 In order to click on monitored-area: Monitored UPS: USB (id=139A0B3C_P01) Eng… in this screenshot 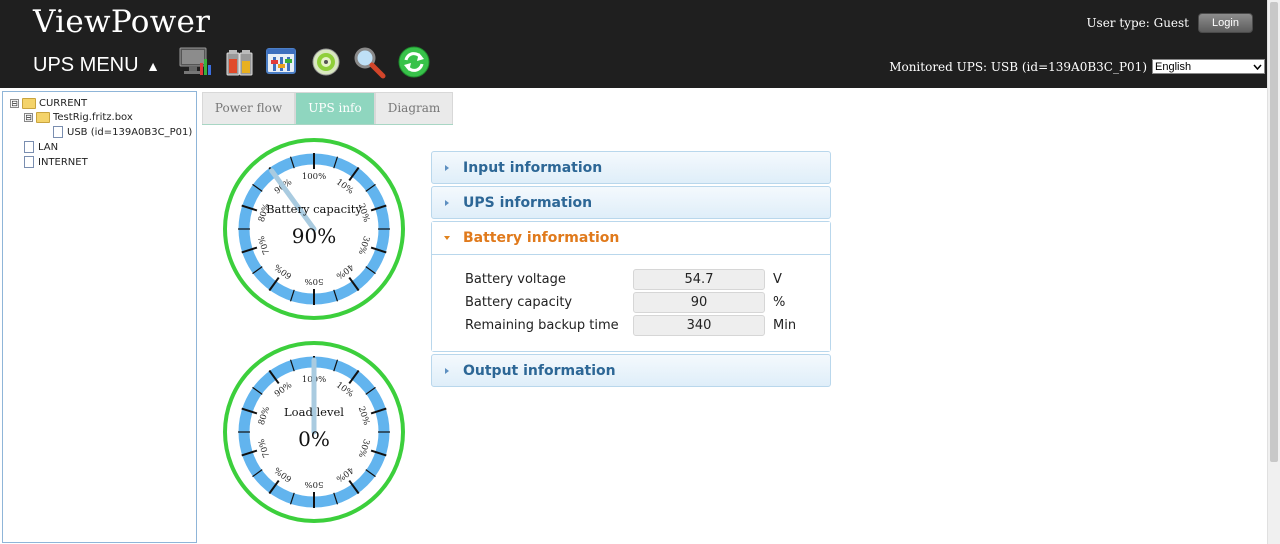, I will do `click(1077, 66)`.